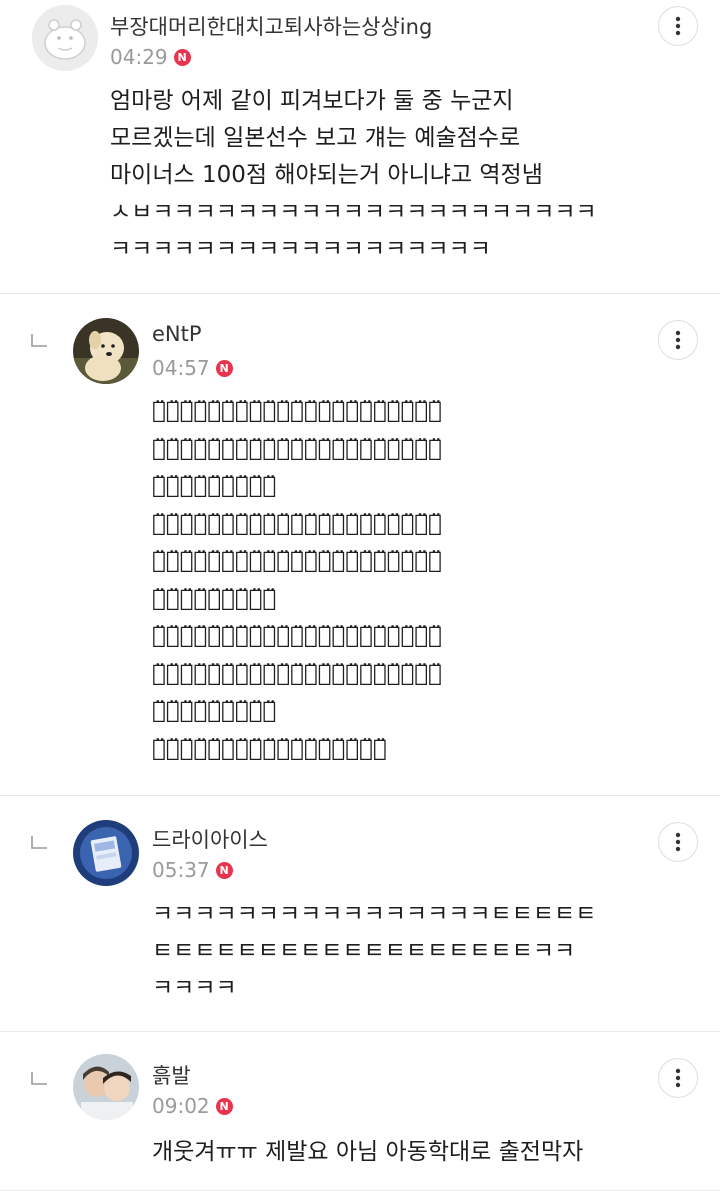  I want to click on comment-time: 09:02 N, so click(192, 1106).